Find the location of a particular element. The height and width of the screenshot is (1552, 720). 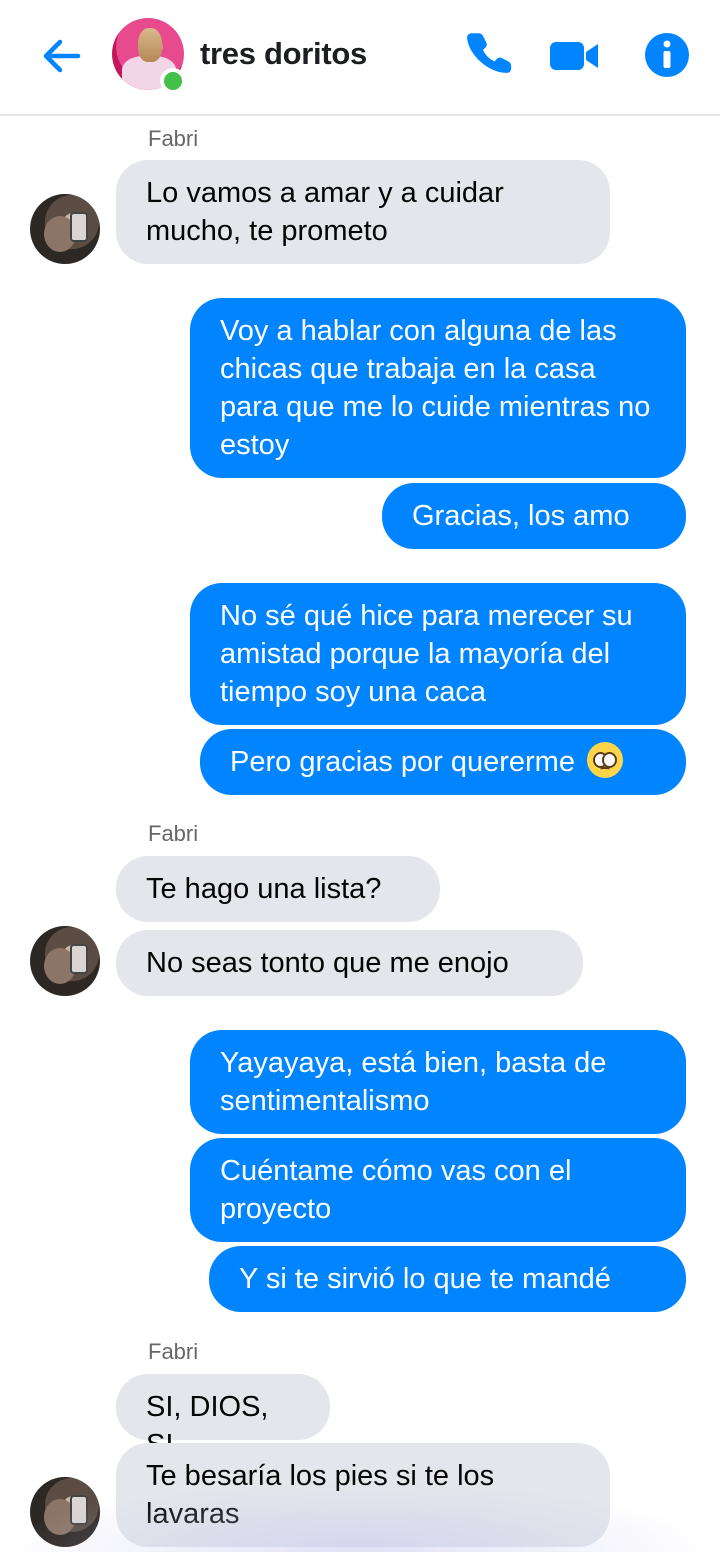

phone-icon is located at coordinates (489, 53).